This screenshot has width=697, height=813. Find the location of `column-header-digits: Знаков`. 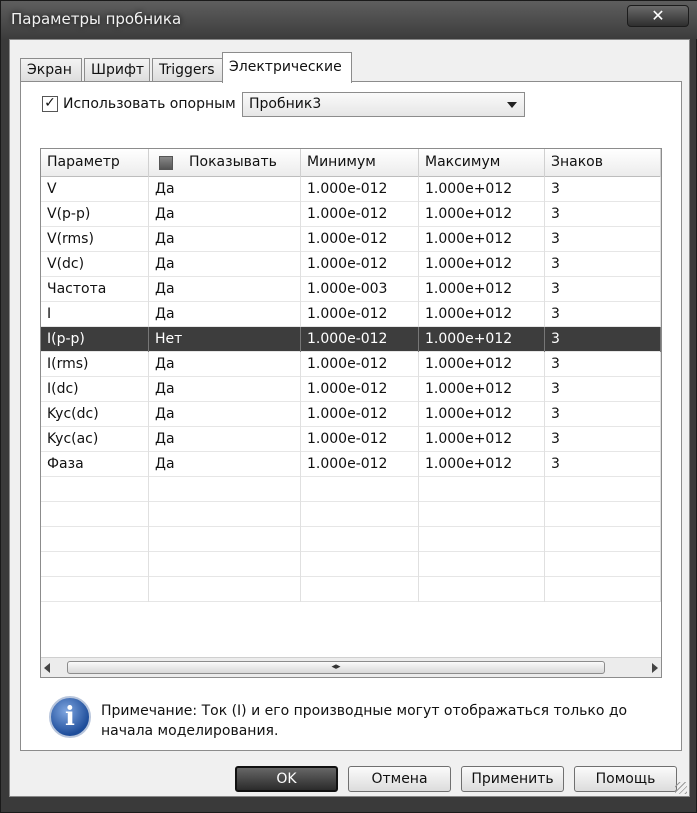

column-header-digits: Знаков is located at coordinates (603, 163).